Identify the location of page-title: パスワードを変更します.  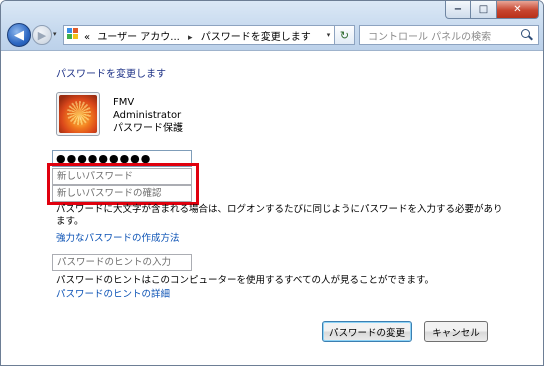
(111, 74).